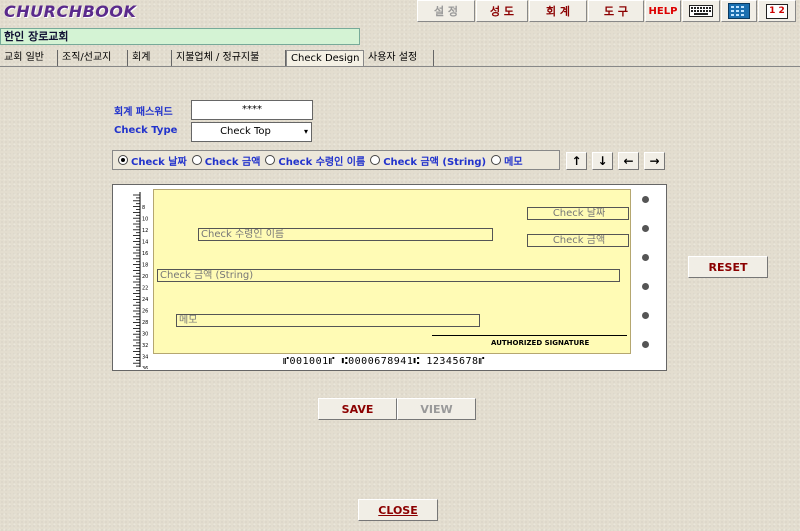  Describe the element at coordinates (245, 131) in the screenshot. I see `check-type-value: Check Top` at that location.